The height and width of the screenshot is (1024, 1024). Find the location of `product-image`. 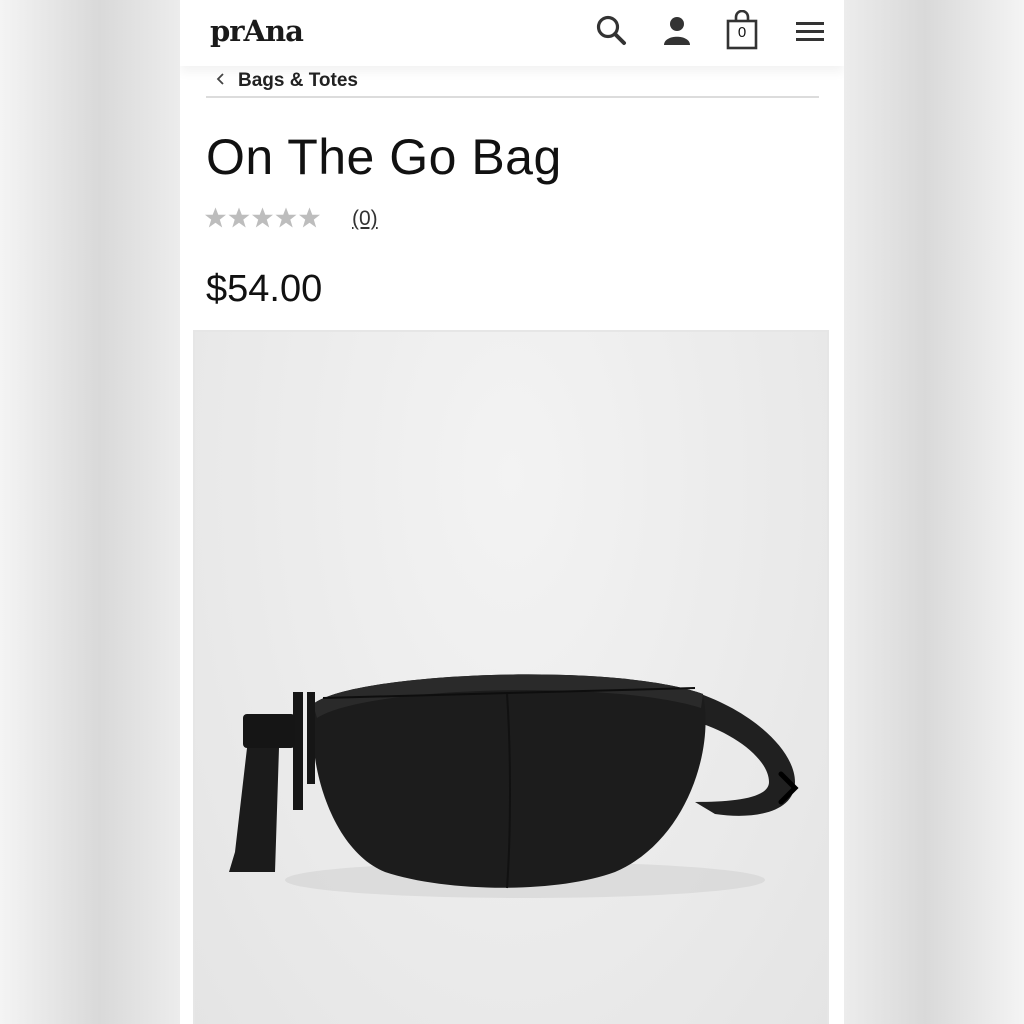

product-image is located at coordinates (512, 786).